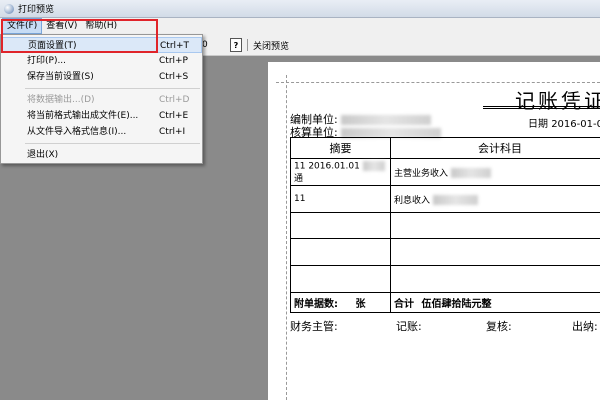  Describe the element at coordinates (22, 26) in the screenshot. I see `menu-file: 文件(F)` at that location.